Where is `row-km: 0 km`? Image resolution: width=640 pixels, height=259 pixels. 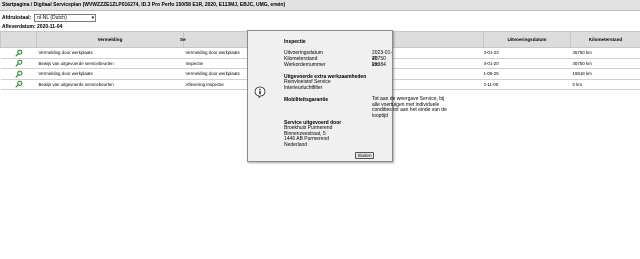
row-km: 0 km is located at coordinates (605, 84).